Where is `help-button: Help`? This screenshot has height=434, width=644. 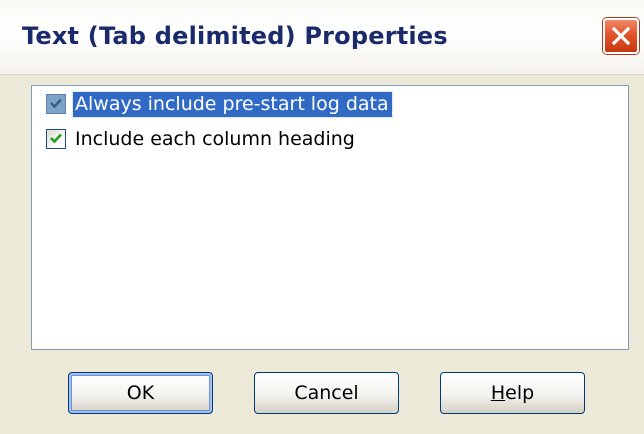
help-button: Help is located at coordinates (512, 393).